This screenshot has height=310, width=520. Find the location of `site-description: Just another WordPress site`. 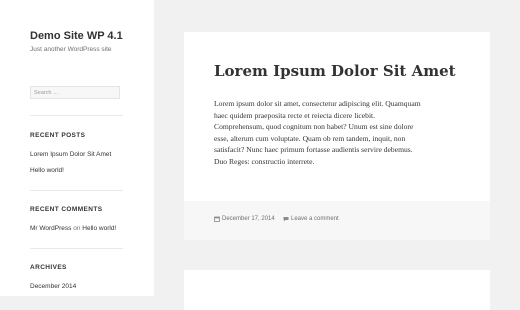

site-description: Just another WordPress site is located at coordinates (71, 49).